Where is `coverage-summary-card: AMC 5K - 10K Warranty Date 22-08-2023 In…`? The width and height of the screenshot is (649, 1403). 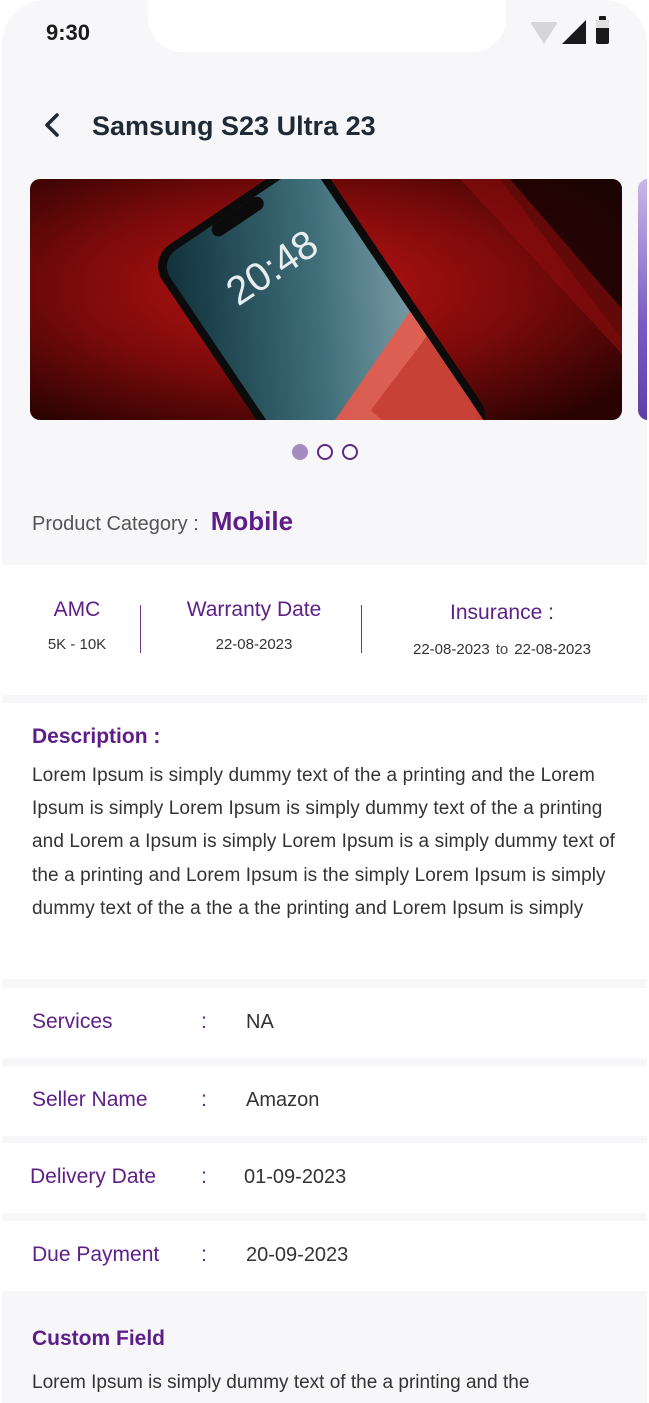 coverage-summary-card: AMC 5K - 10K Warranty Date 22-08-2023 In… is located at coordinates (324, 630).